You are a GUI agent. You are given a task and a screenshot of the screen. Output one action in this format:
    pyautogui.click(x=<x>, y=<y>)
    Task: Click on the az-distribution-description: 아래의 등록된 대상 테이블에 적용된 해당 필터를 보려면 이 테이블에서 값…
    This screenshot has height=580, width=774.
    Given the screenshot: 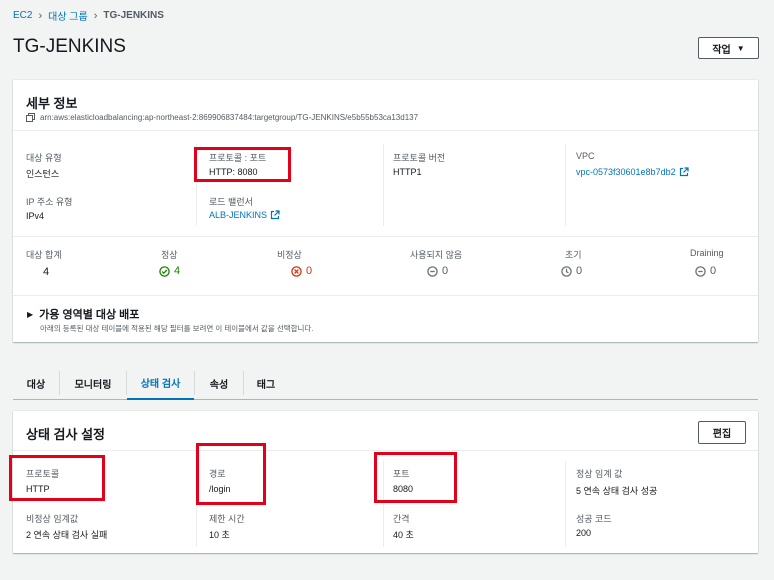 What is the action you would take?
    pyautogui.click(x=177, y=328)
    